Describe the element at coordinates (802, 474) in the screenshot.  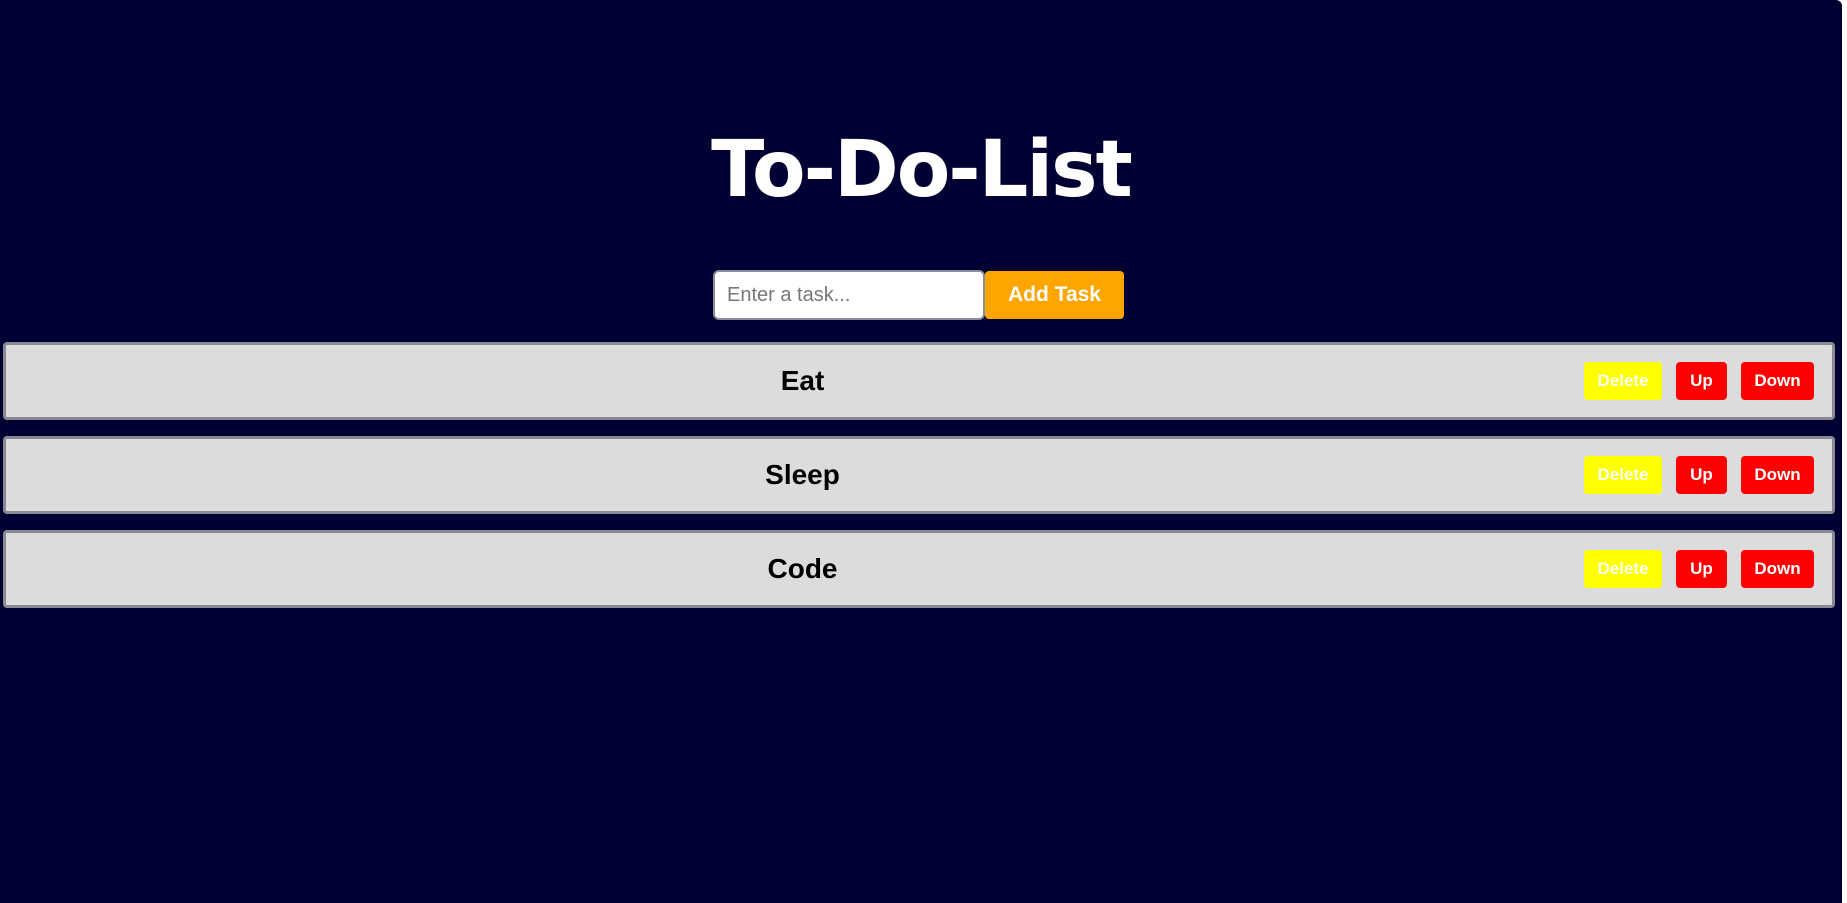
I see `task-label: Sleep` at that location.